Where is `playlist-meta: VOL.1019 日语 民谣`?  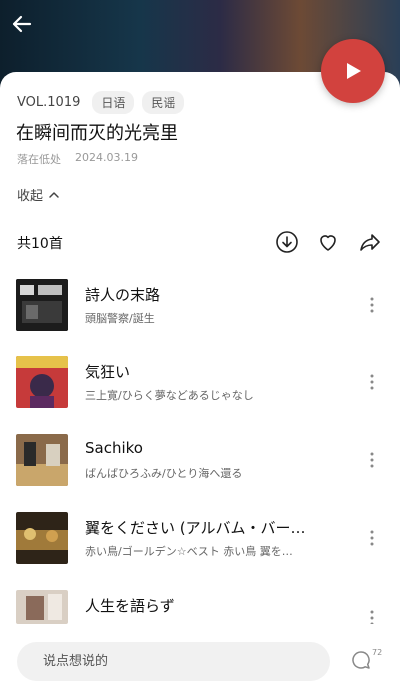
playlist-meta: VOL.1019 日语 民谣 is located at coordinates (101, 102).